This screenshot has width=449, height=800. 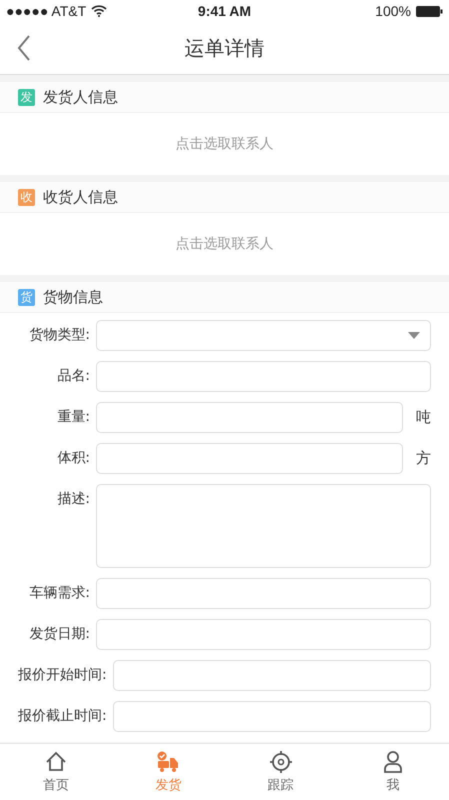 I want to click on battery-icon, so click(x=429, y=11).